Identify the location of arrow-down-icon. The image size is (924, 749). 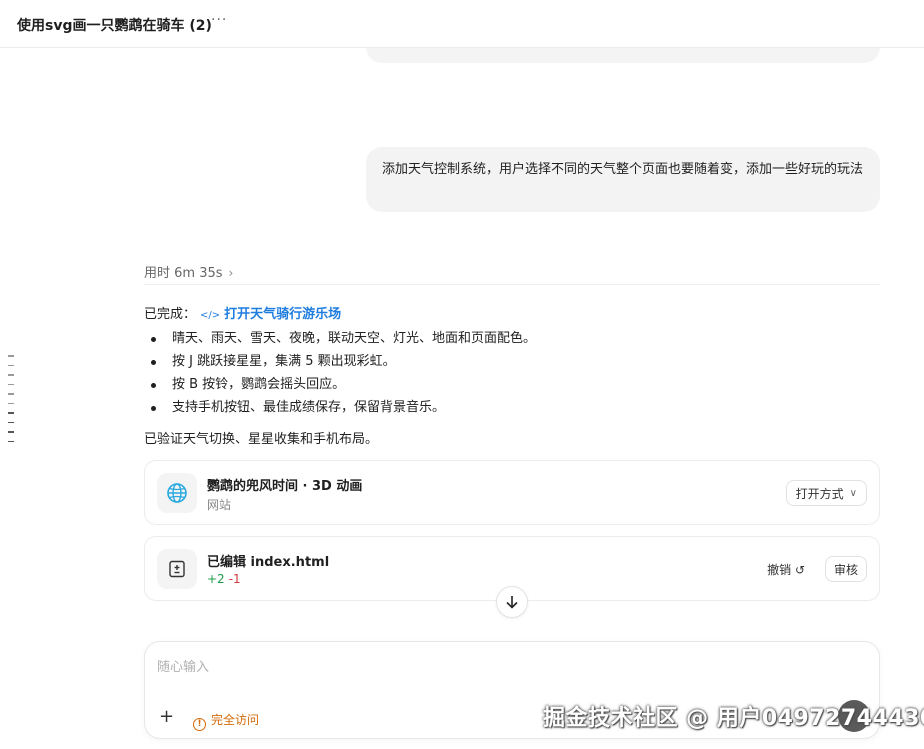
(512, 602).